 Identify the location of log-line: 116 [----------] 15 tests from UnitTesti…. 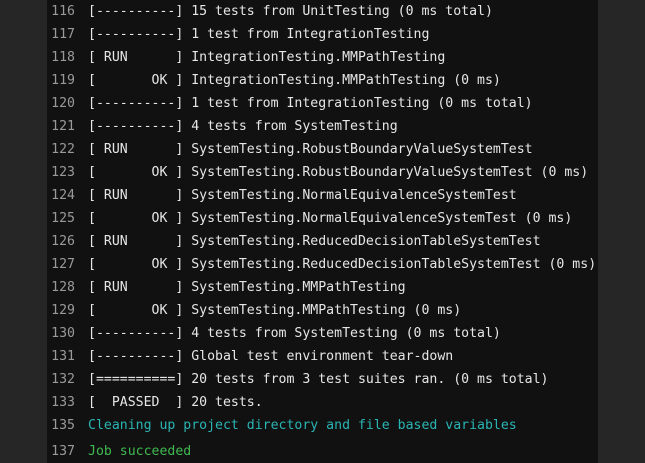
(322, 11).